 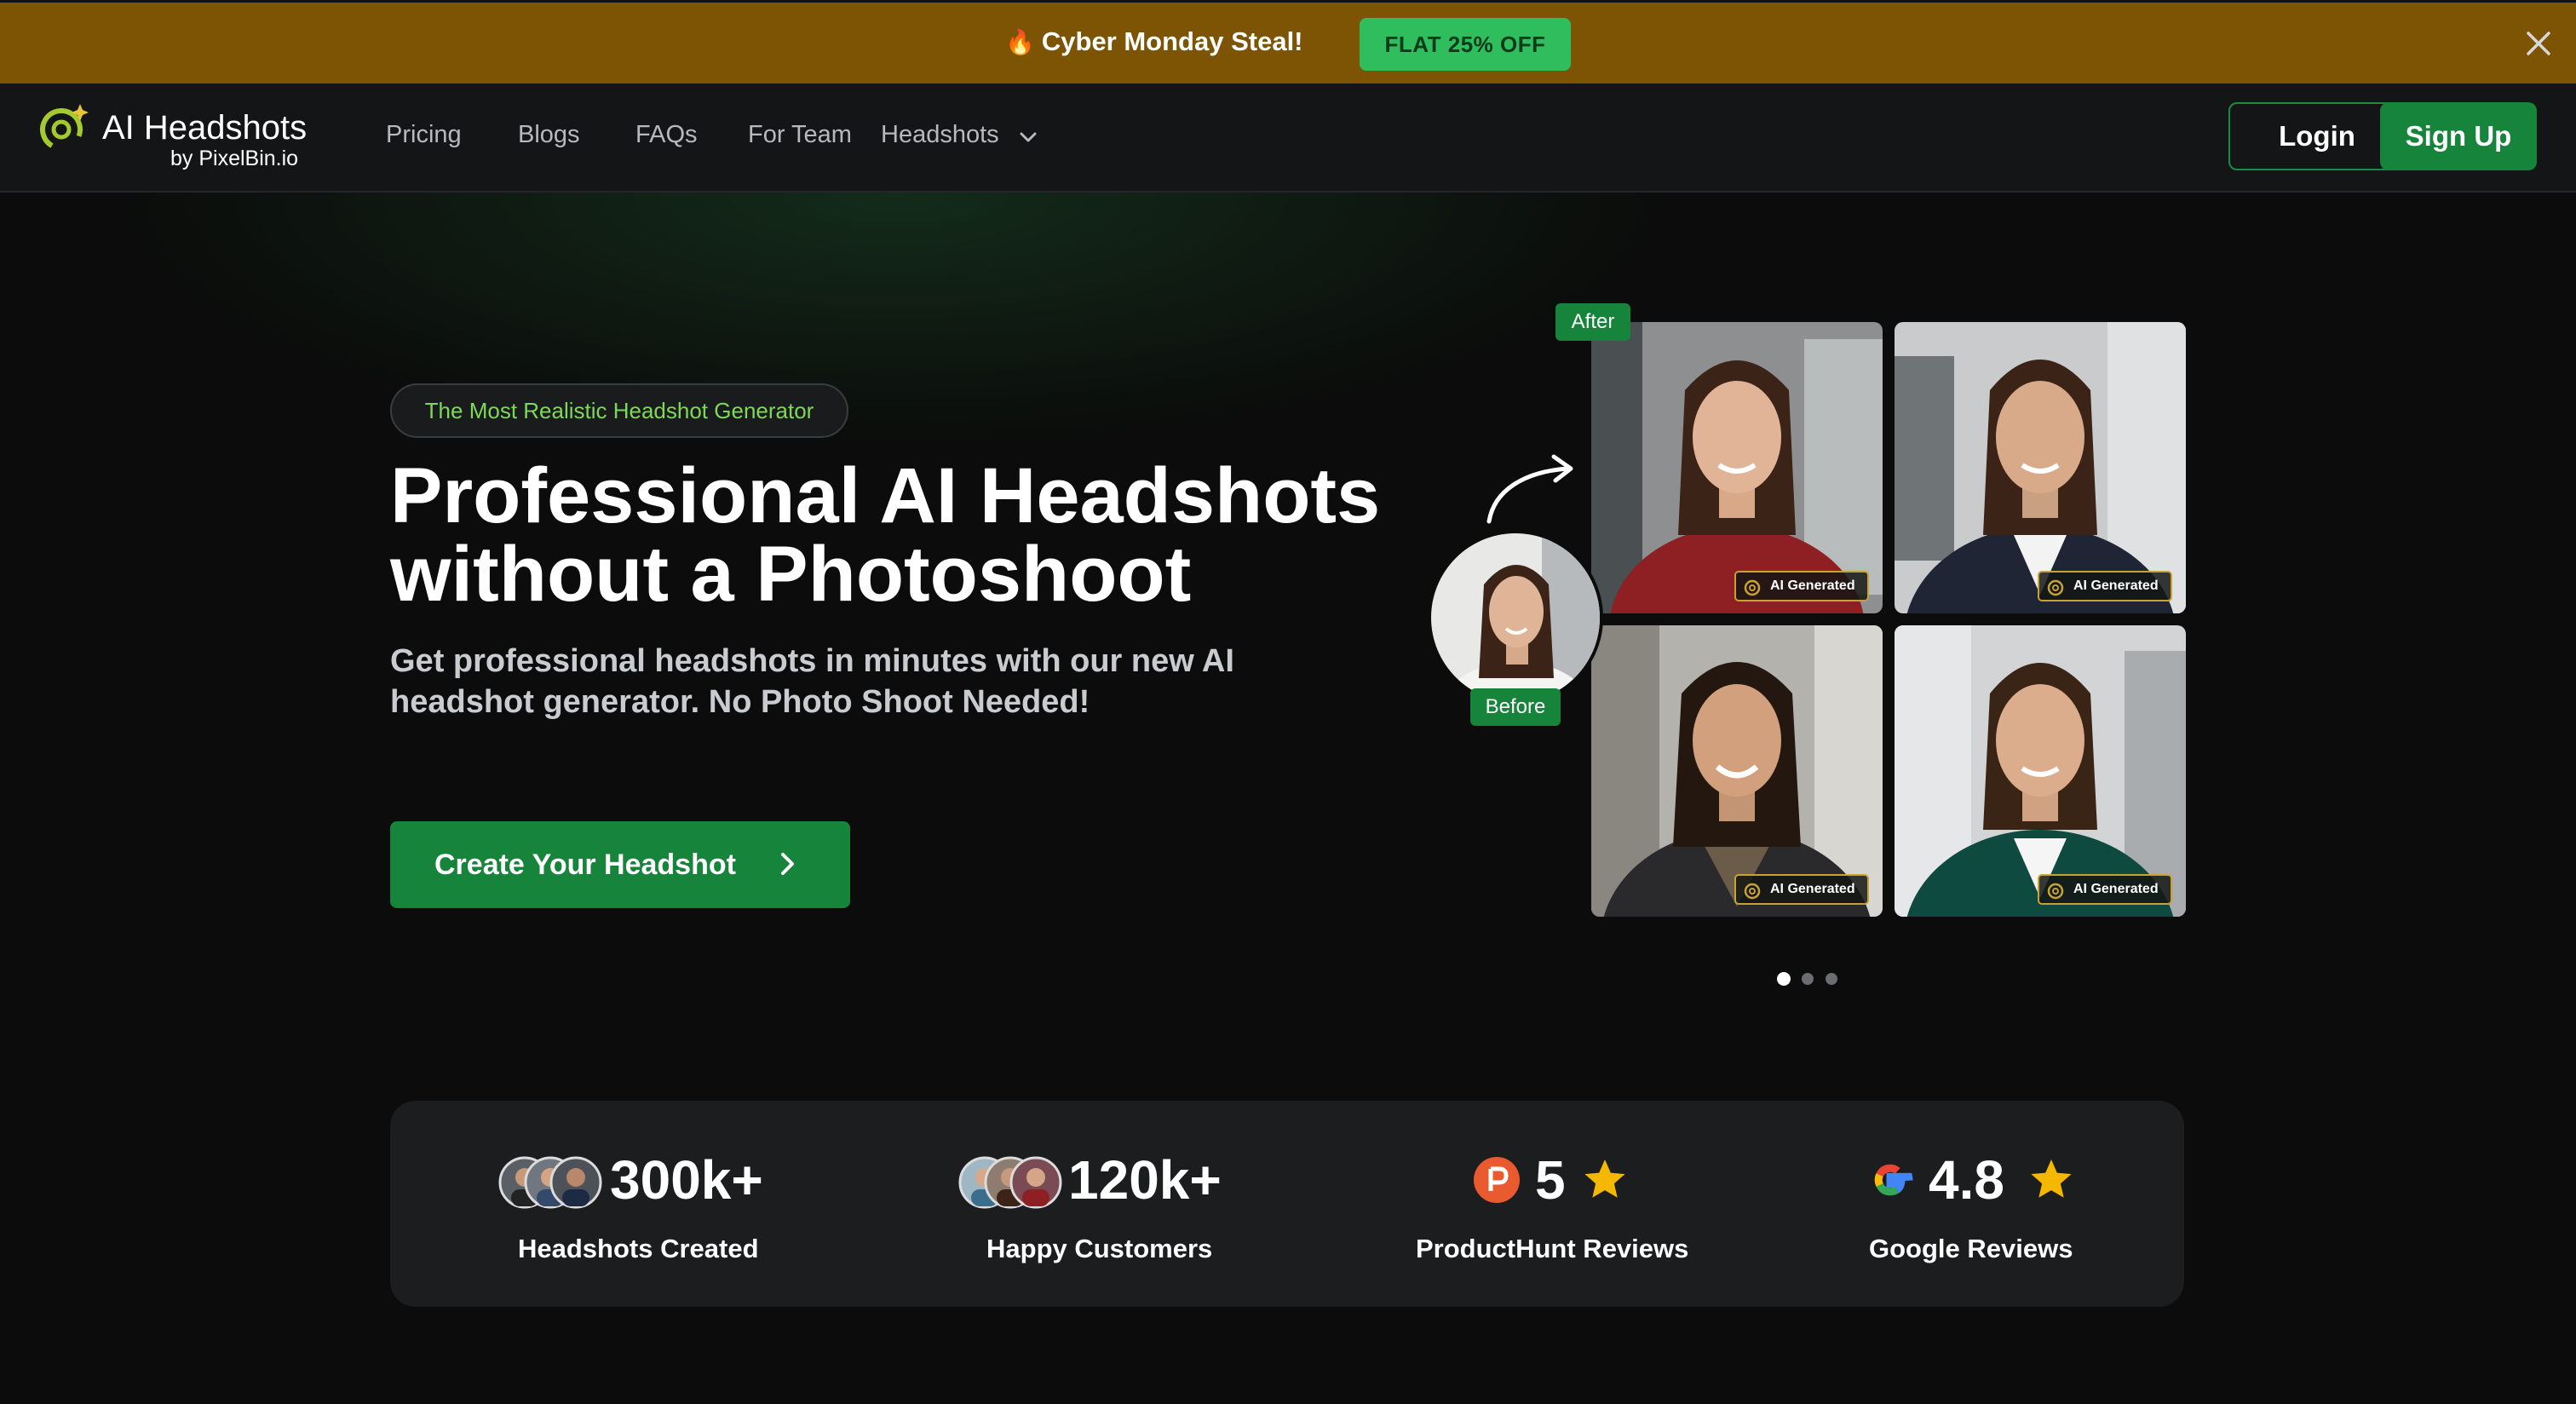 I want to click on promo-text-wrap: 🔥 Cyber Monday Steal!, so click(x=1154, y=41).